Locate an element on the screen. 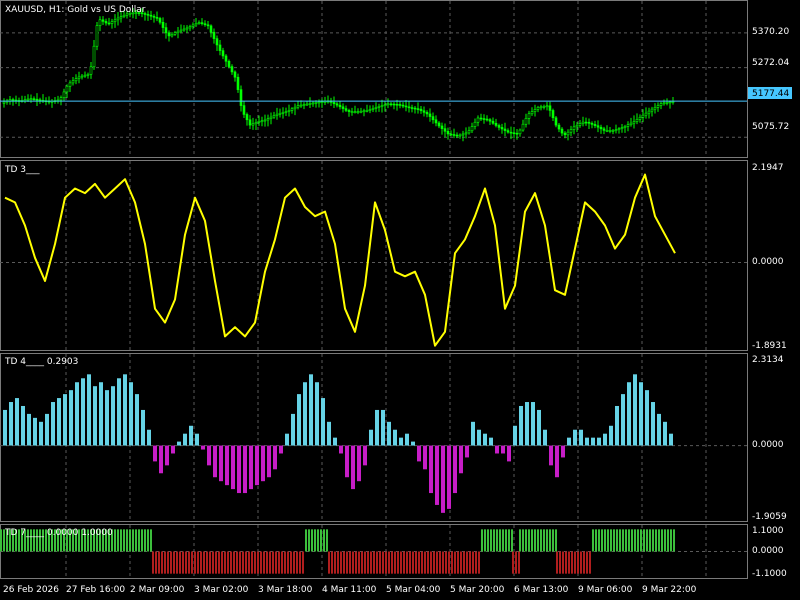  axis-label: 0.0000 is located at coordinates (768, 445).